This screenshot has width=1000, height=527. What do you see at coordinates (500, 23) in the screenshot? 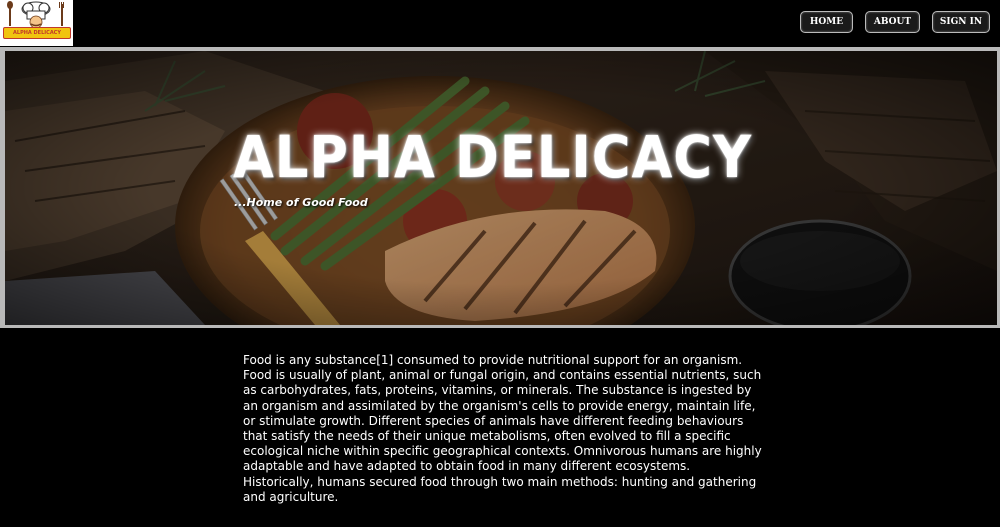
I see `top-navigation-bar: ALPHA DELICACY HOME ABOUT SIGN IN` at bounding box center [500, 23].